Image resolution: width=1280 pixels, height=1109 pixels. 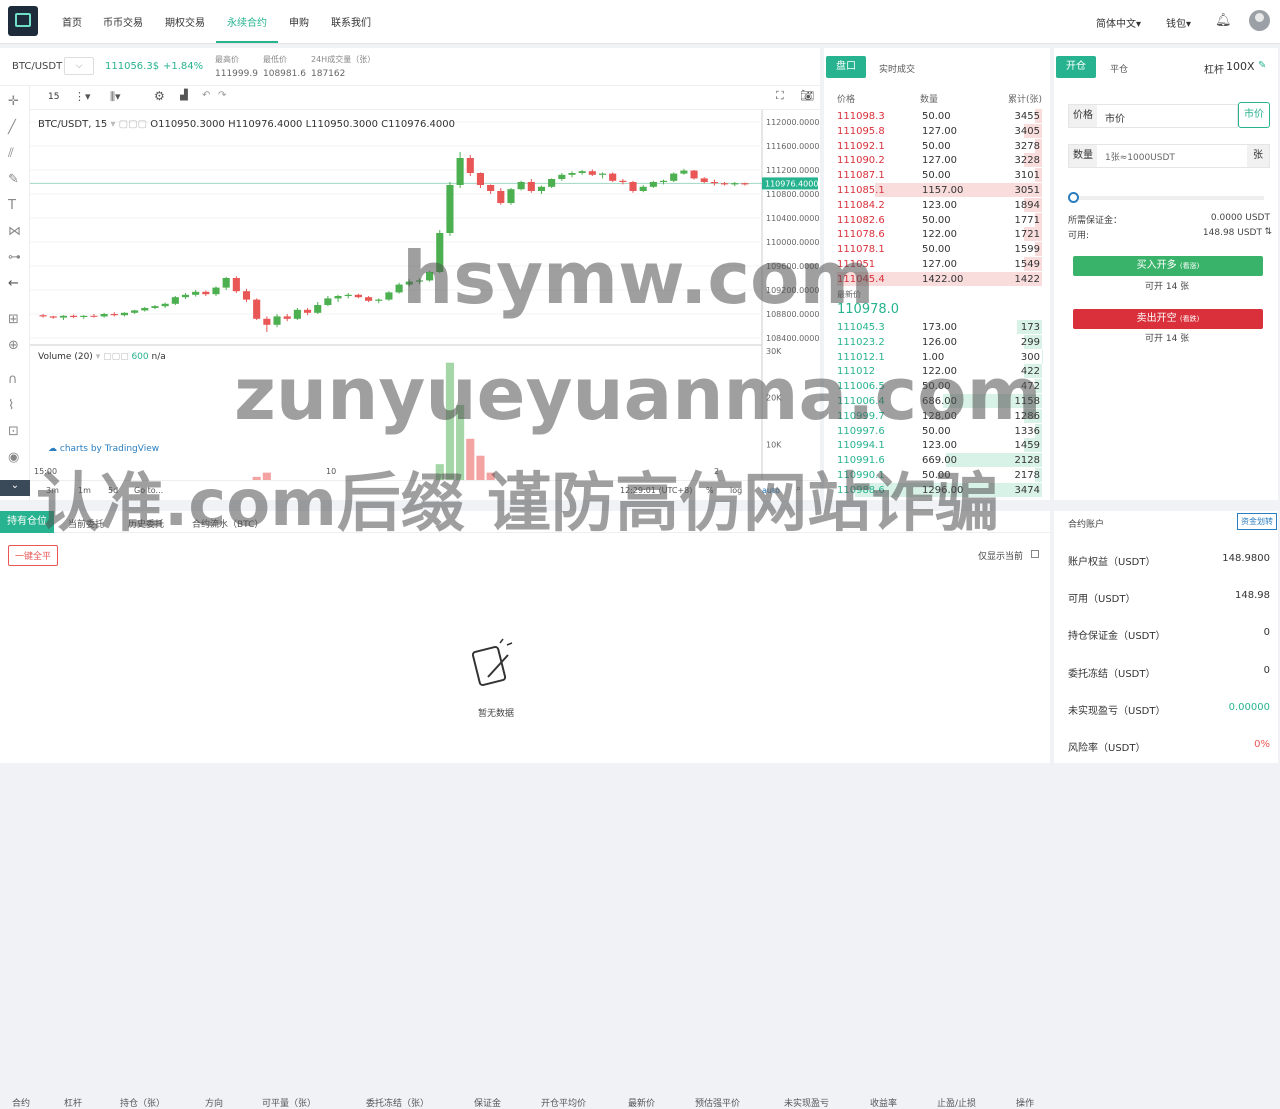 I want to click on bid-row: 111012.11.00300, so click(x=934, y=357).